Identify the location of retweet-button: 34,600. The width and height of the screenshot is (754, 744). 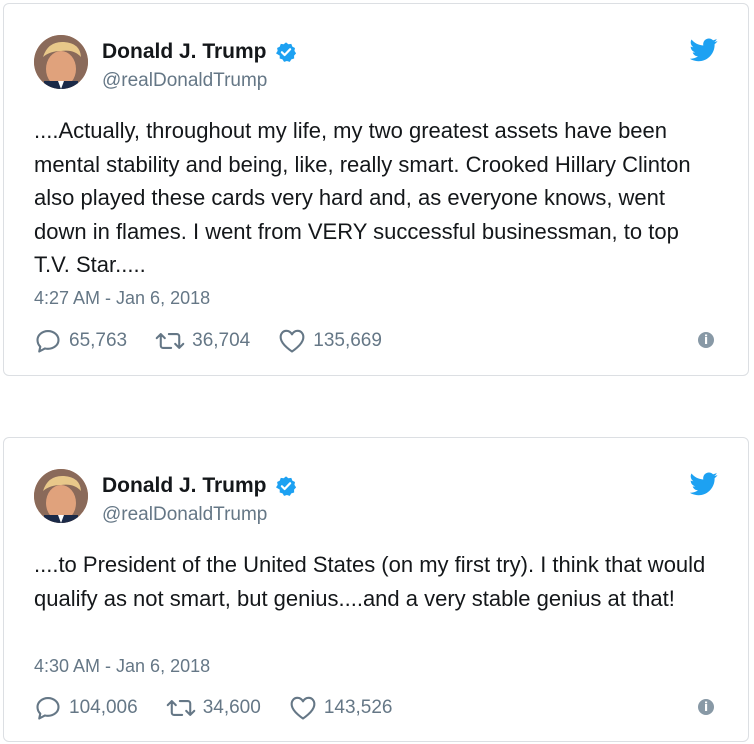
(213, 708).